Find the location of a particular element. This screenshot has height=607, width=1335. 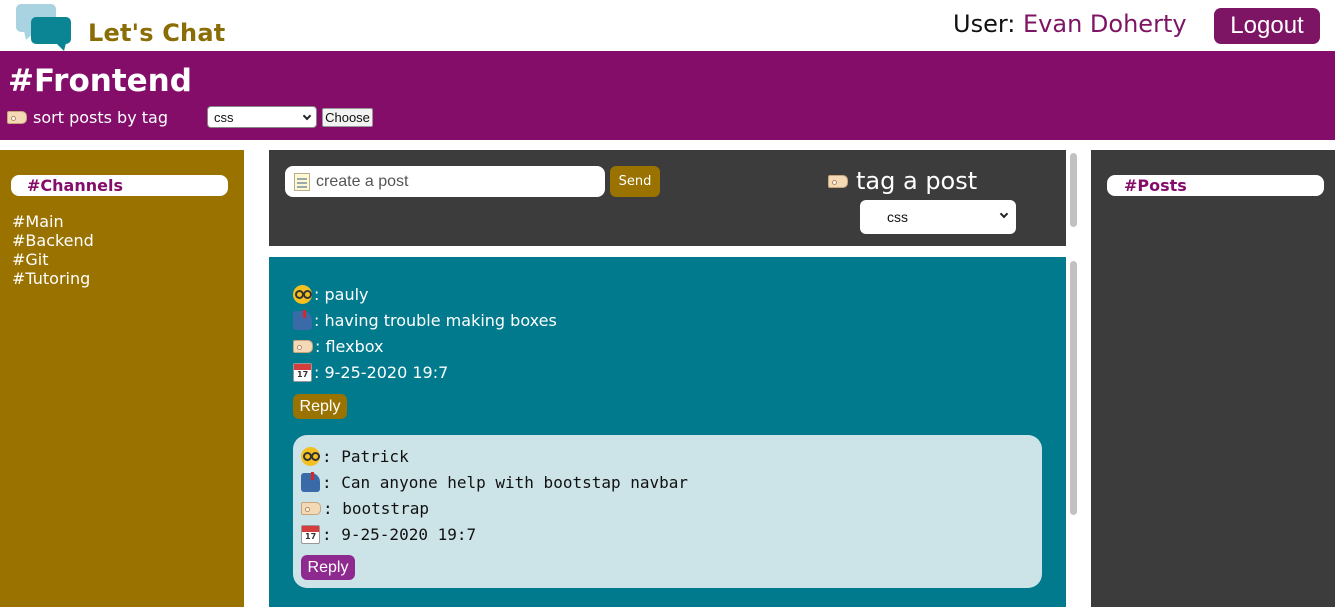

tag-post-row: tag a post is located at coordinates (902, 181).